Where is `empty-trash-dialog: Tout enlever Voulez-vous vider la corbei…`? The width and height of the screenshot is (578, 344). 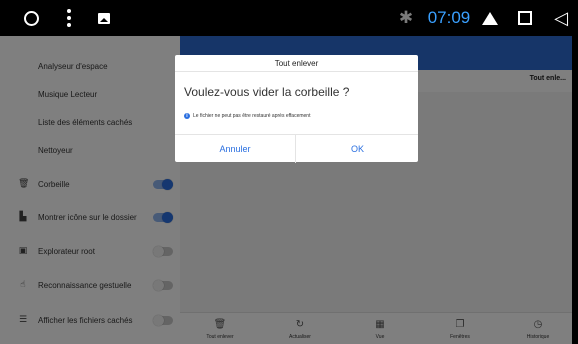
empty-trash-dialog: Tout enlever Voulez-vous vider la corbei… is located at coordinates (296, 109).